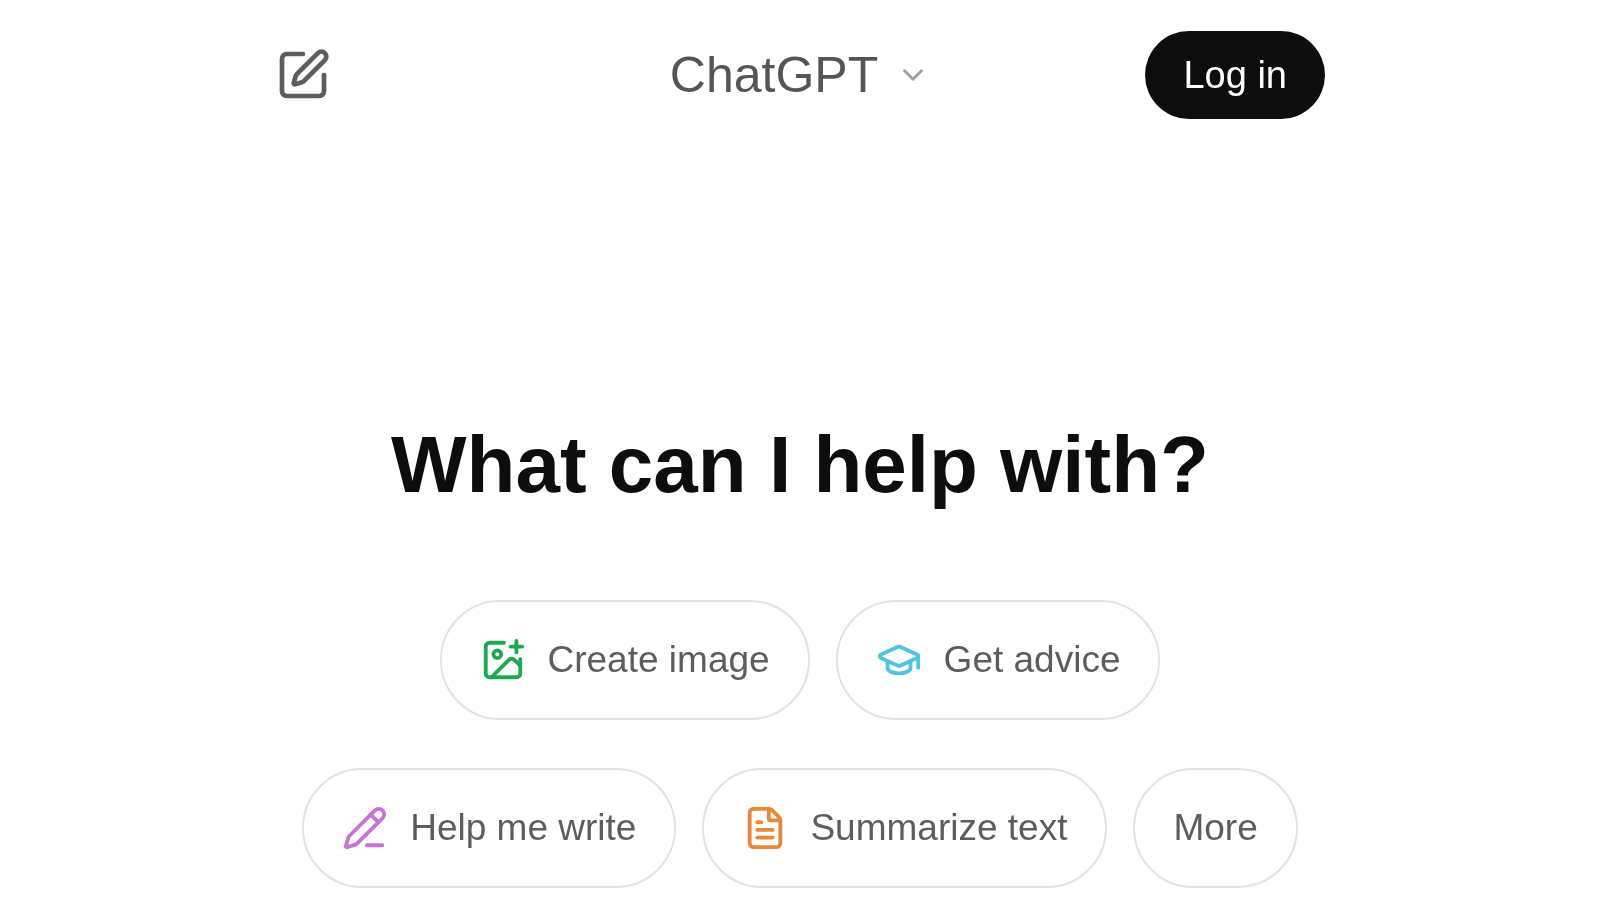  What do you see at coordinates (800, 465) in the screenshot?
I see `heading: What can I help with?` at bounding box center [800, 465].